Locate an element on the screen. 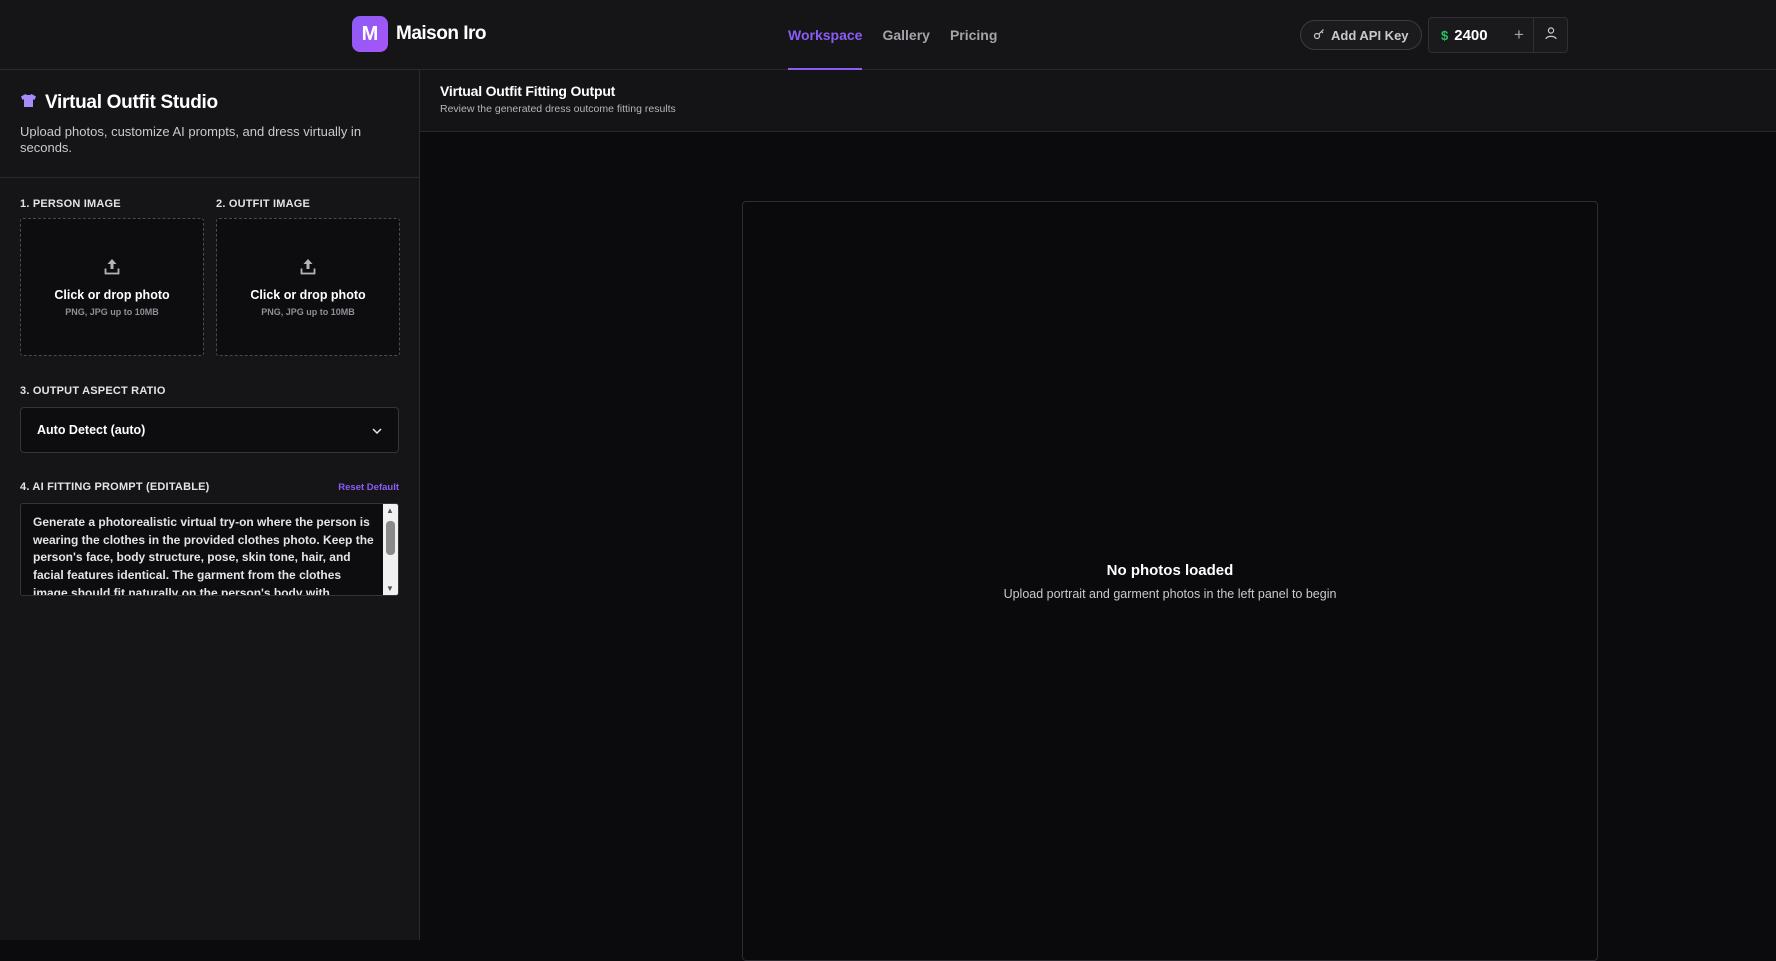 Image resolution: width=1776 pixels, height=961 pixels. dollar-icon: $ is located at coordinates (1445, 35).